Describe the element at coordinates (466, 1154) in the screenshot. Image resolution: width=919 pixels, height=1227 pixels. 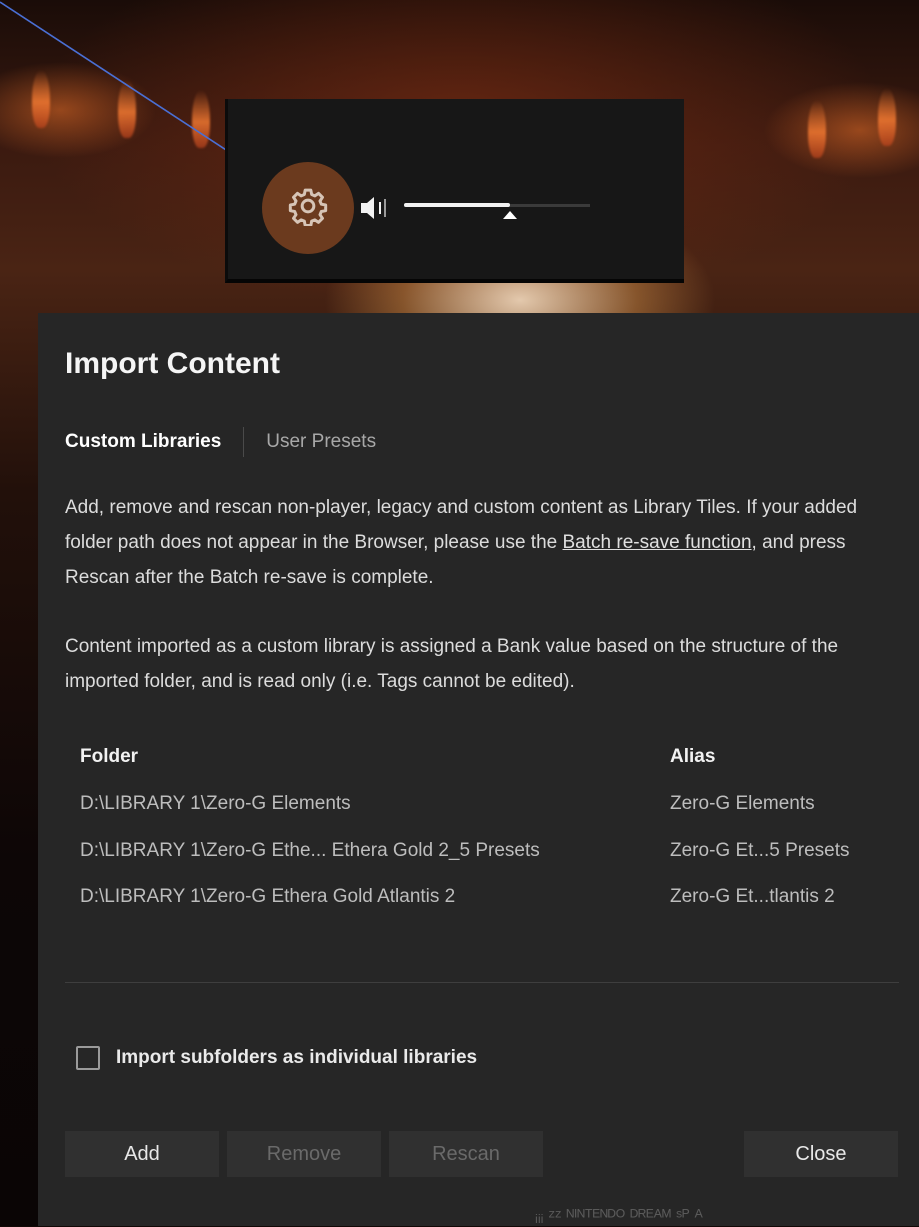
I see `rescan-button: Rescan` at that location.